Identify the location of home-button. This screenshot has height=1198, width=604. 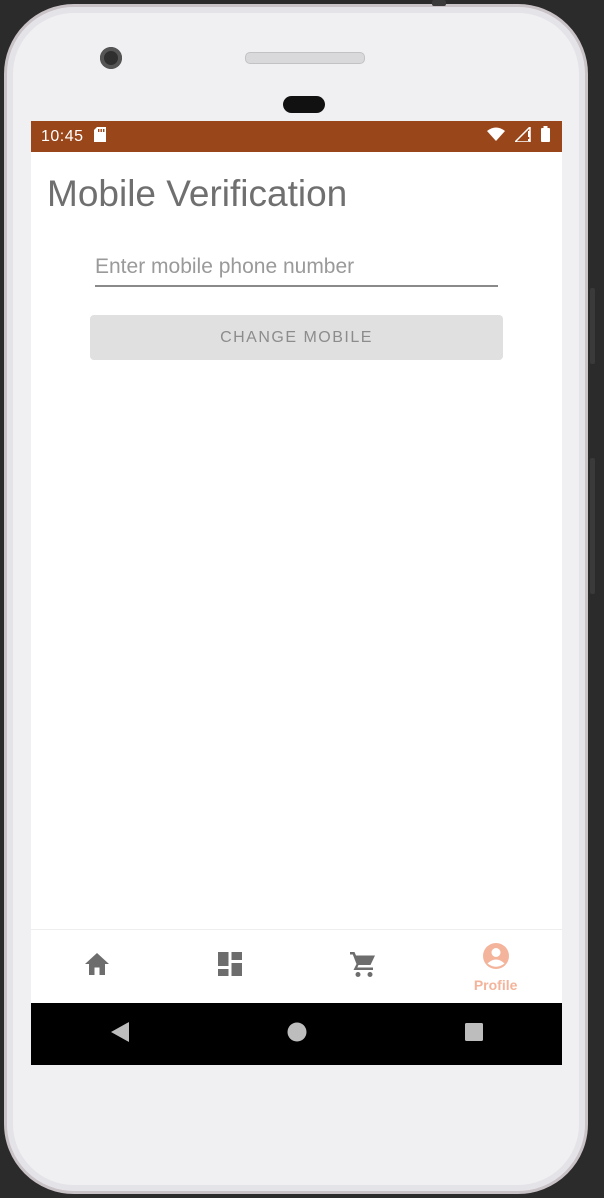
(297, 1034).